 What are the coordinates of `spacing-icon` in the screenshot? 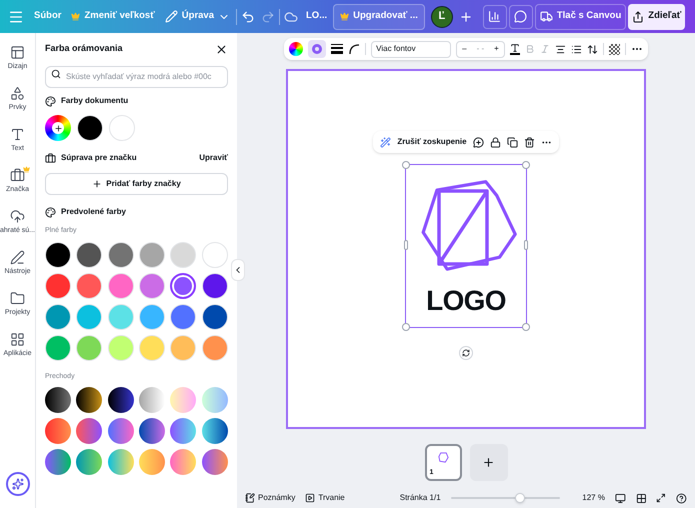 It's located at (592, 49).